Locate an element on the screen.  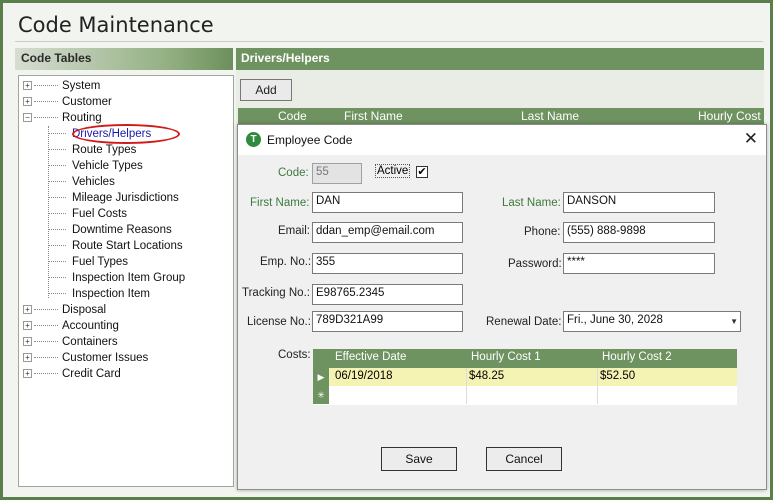
drivers-helpers-header: Drivers/Helpers is located at coordinates (500, 59).